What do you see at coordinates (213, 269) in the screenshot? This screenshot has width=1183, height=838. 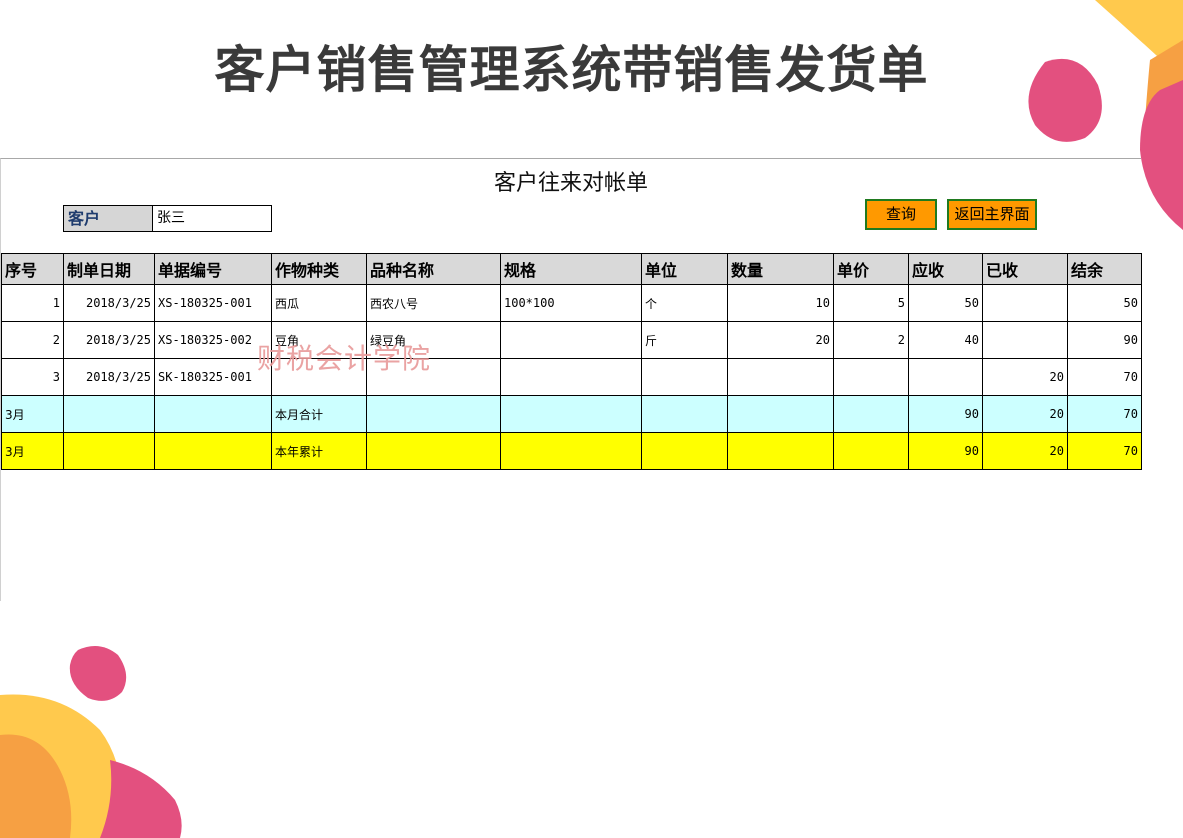 I see `col-header: 单据编号` at bounding box center [213, 269].